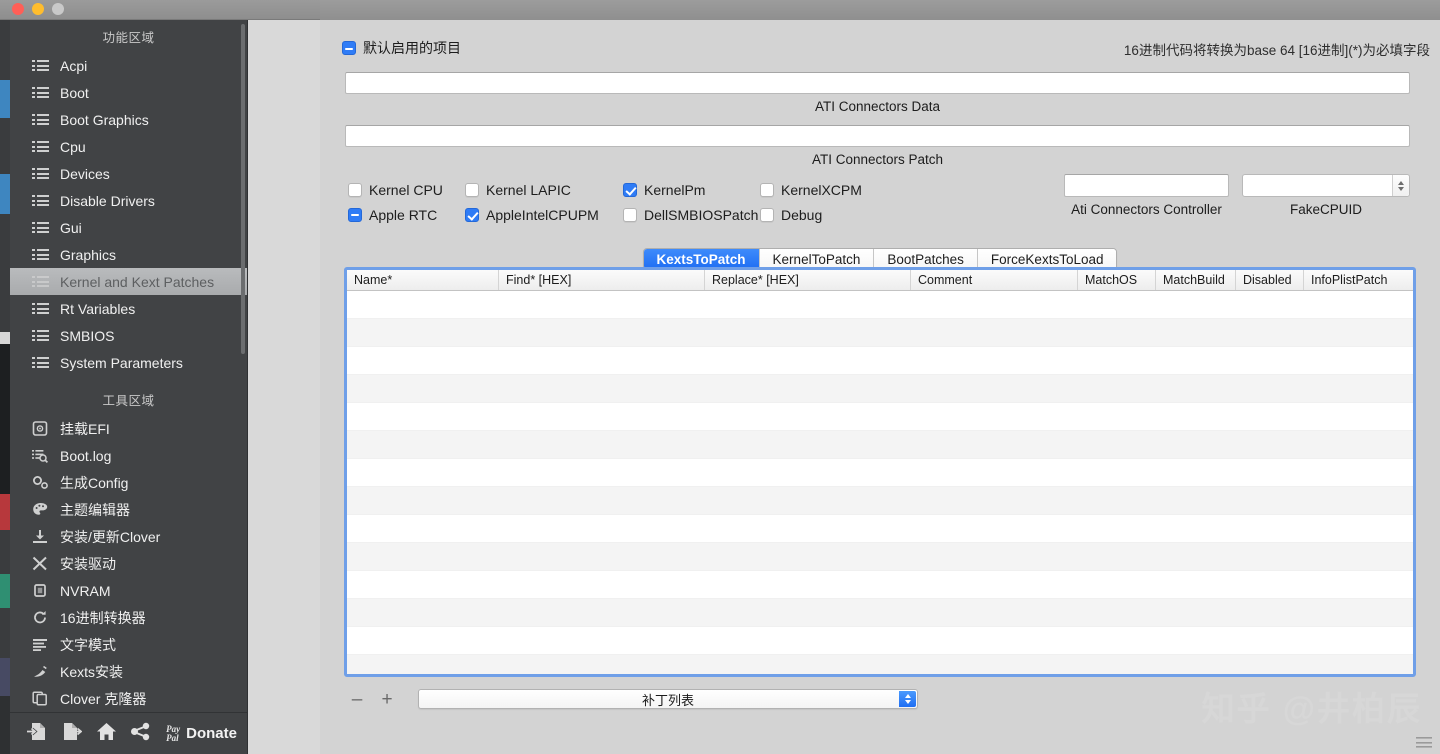 Image resolution: width=1440 pixels, height=754 pixels. What do you see at coordinates (141, 734) in the screenshot?
I see `share-button` at bounding box center [141, 734].